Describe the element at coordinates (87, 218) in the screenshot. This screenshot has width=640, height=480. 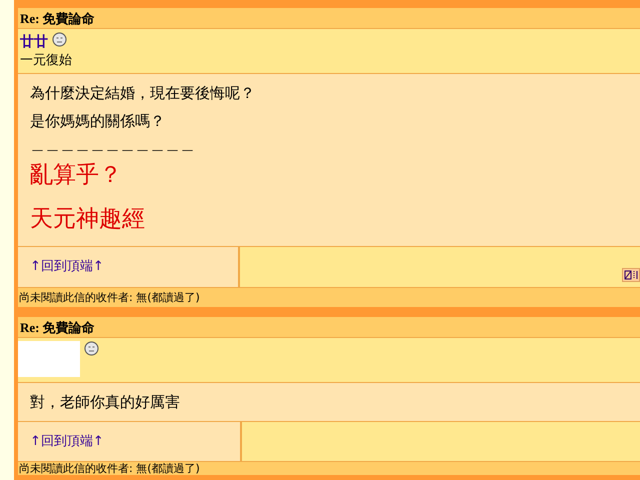
I see `signature-text: 天元神趣經` at that location.